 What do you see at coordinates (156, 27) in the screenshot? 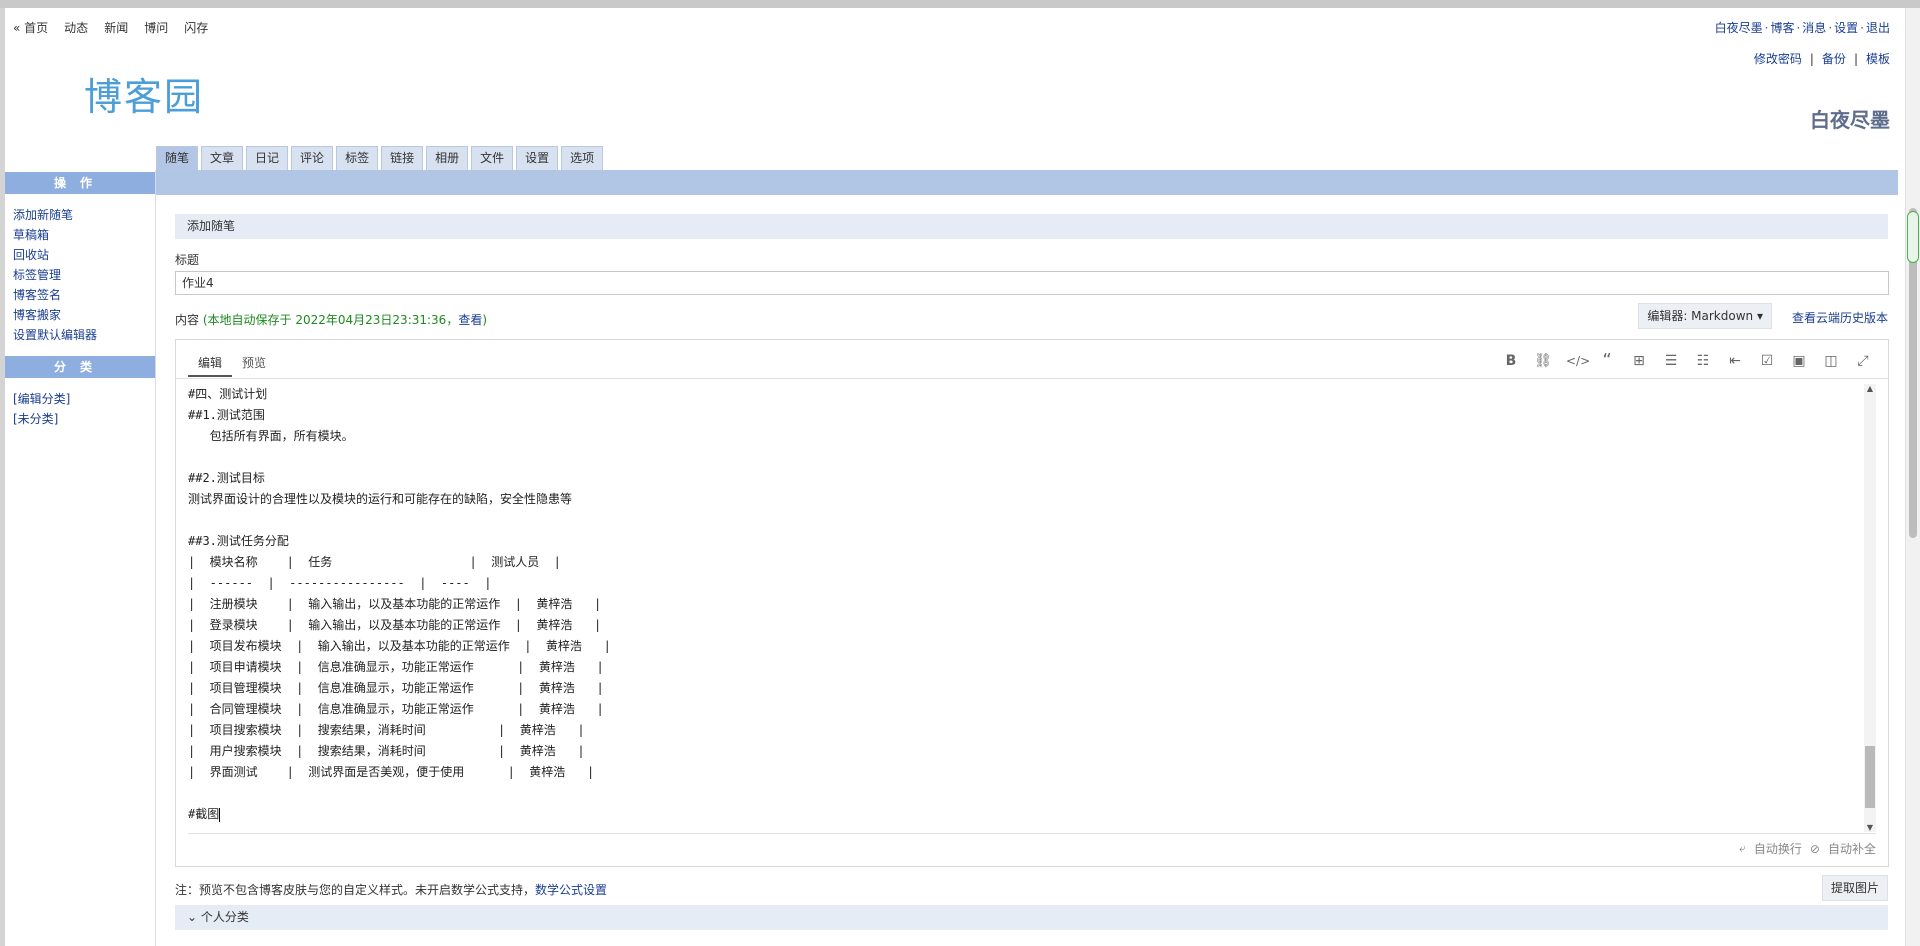
I see `nav-questions: 博问` at bounding box center [156, 27].